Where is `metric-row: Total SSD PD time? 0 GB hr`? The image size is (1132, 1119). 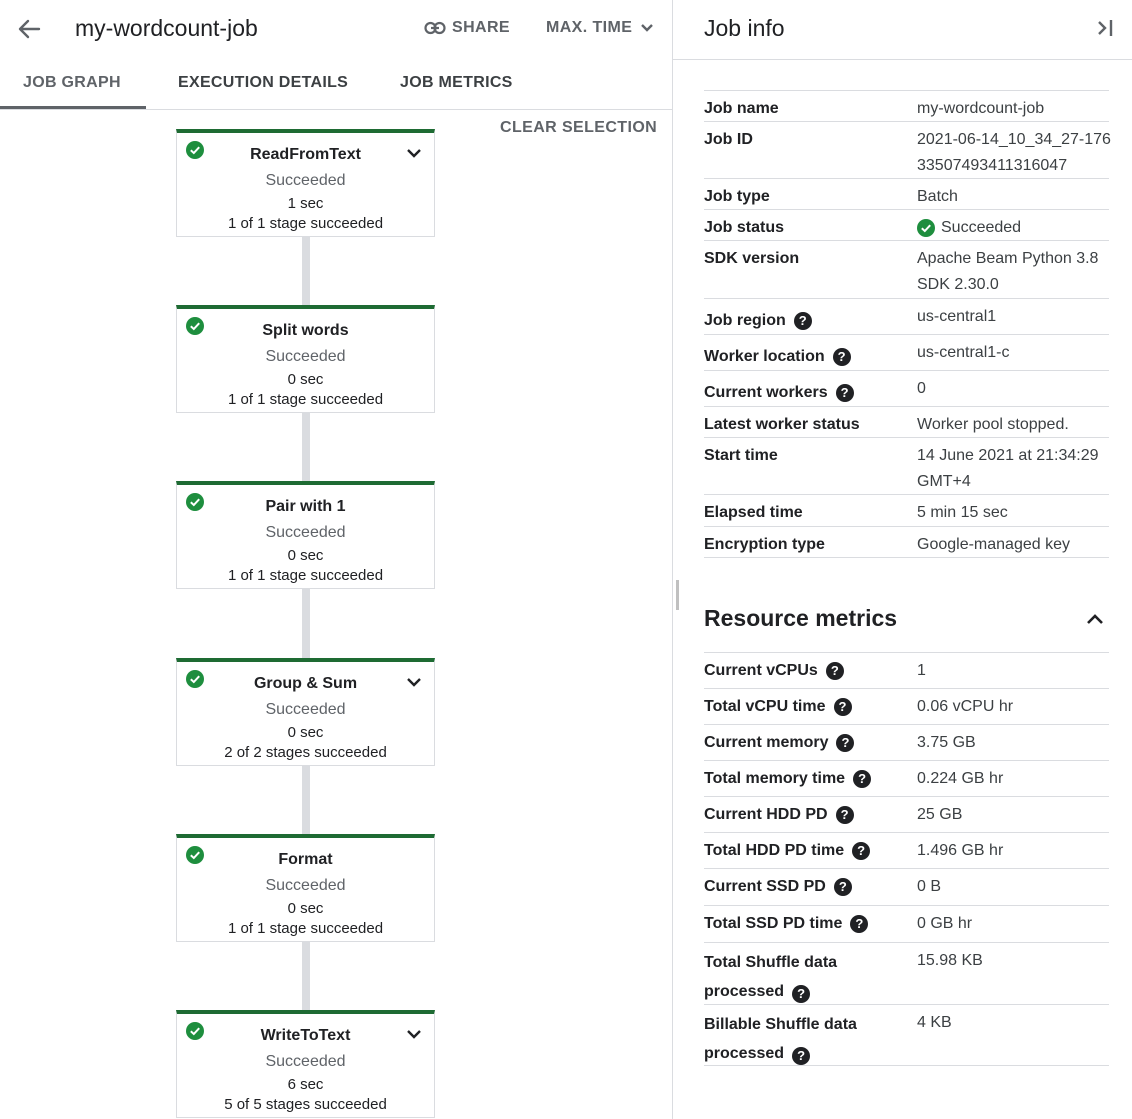
metric-row: Total SSD PD time? 0 GB hr is located at coordinates (906, 923).